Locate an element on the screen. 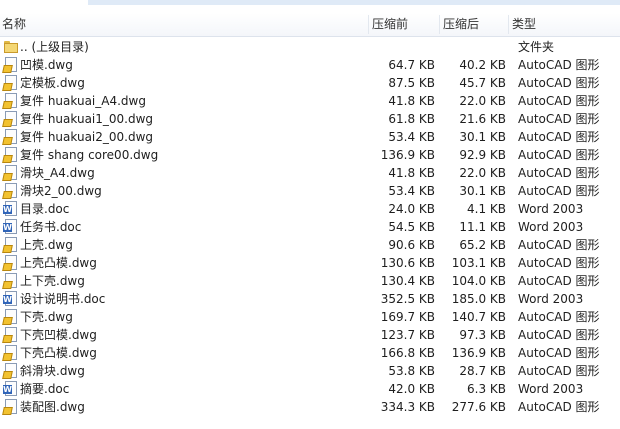 Image resolution: width=620 pixels, height=429 pixels. file-row: 下壳凹模.dwg 123.7 KB 97.3 KB AutoCAD 图形 is located at coordinates (310, 335).